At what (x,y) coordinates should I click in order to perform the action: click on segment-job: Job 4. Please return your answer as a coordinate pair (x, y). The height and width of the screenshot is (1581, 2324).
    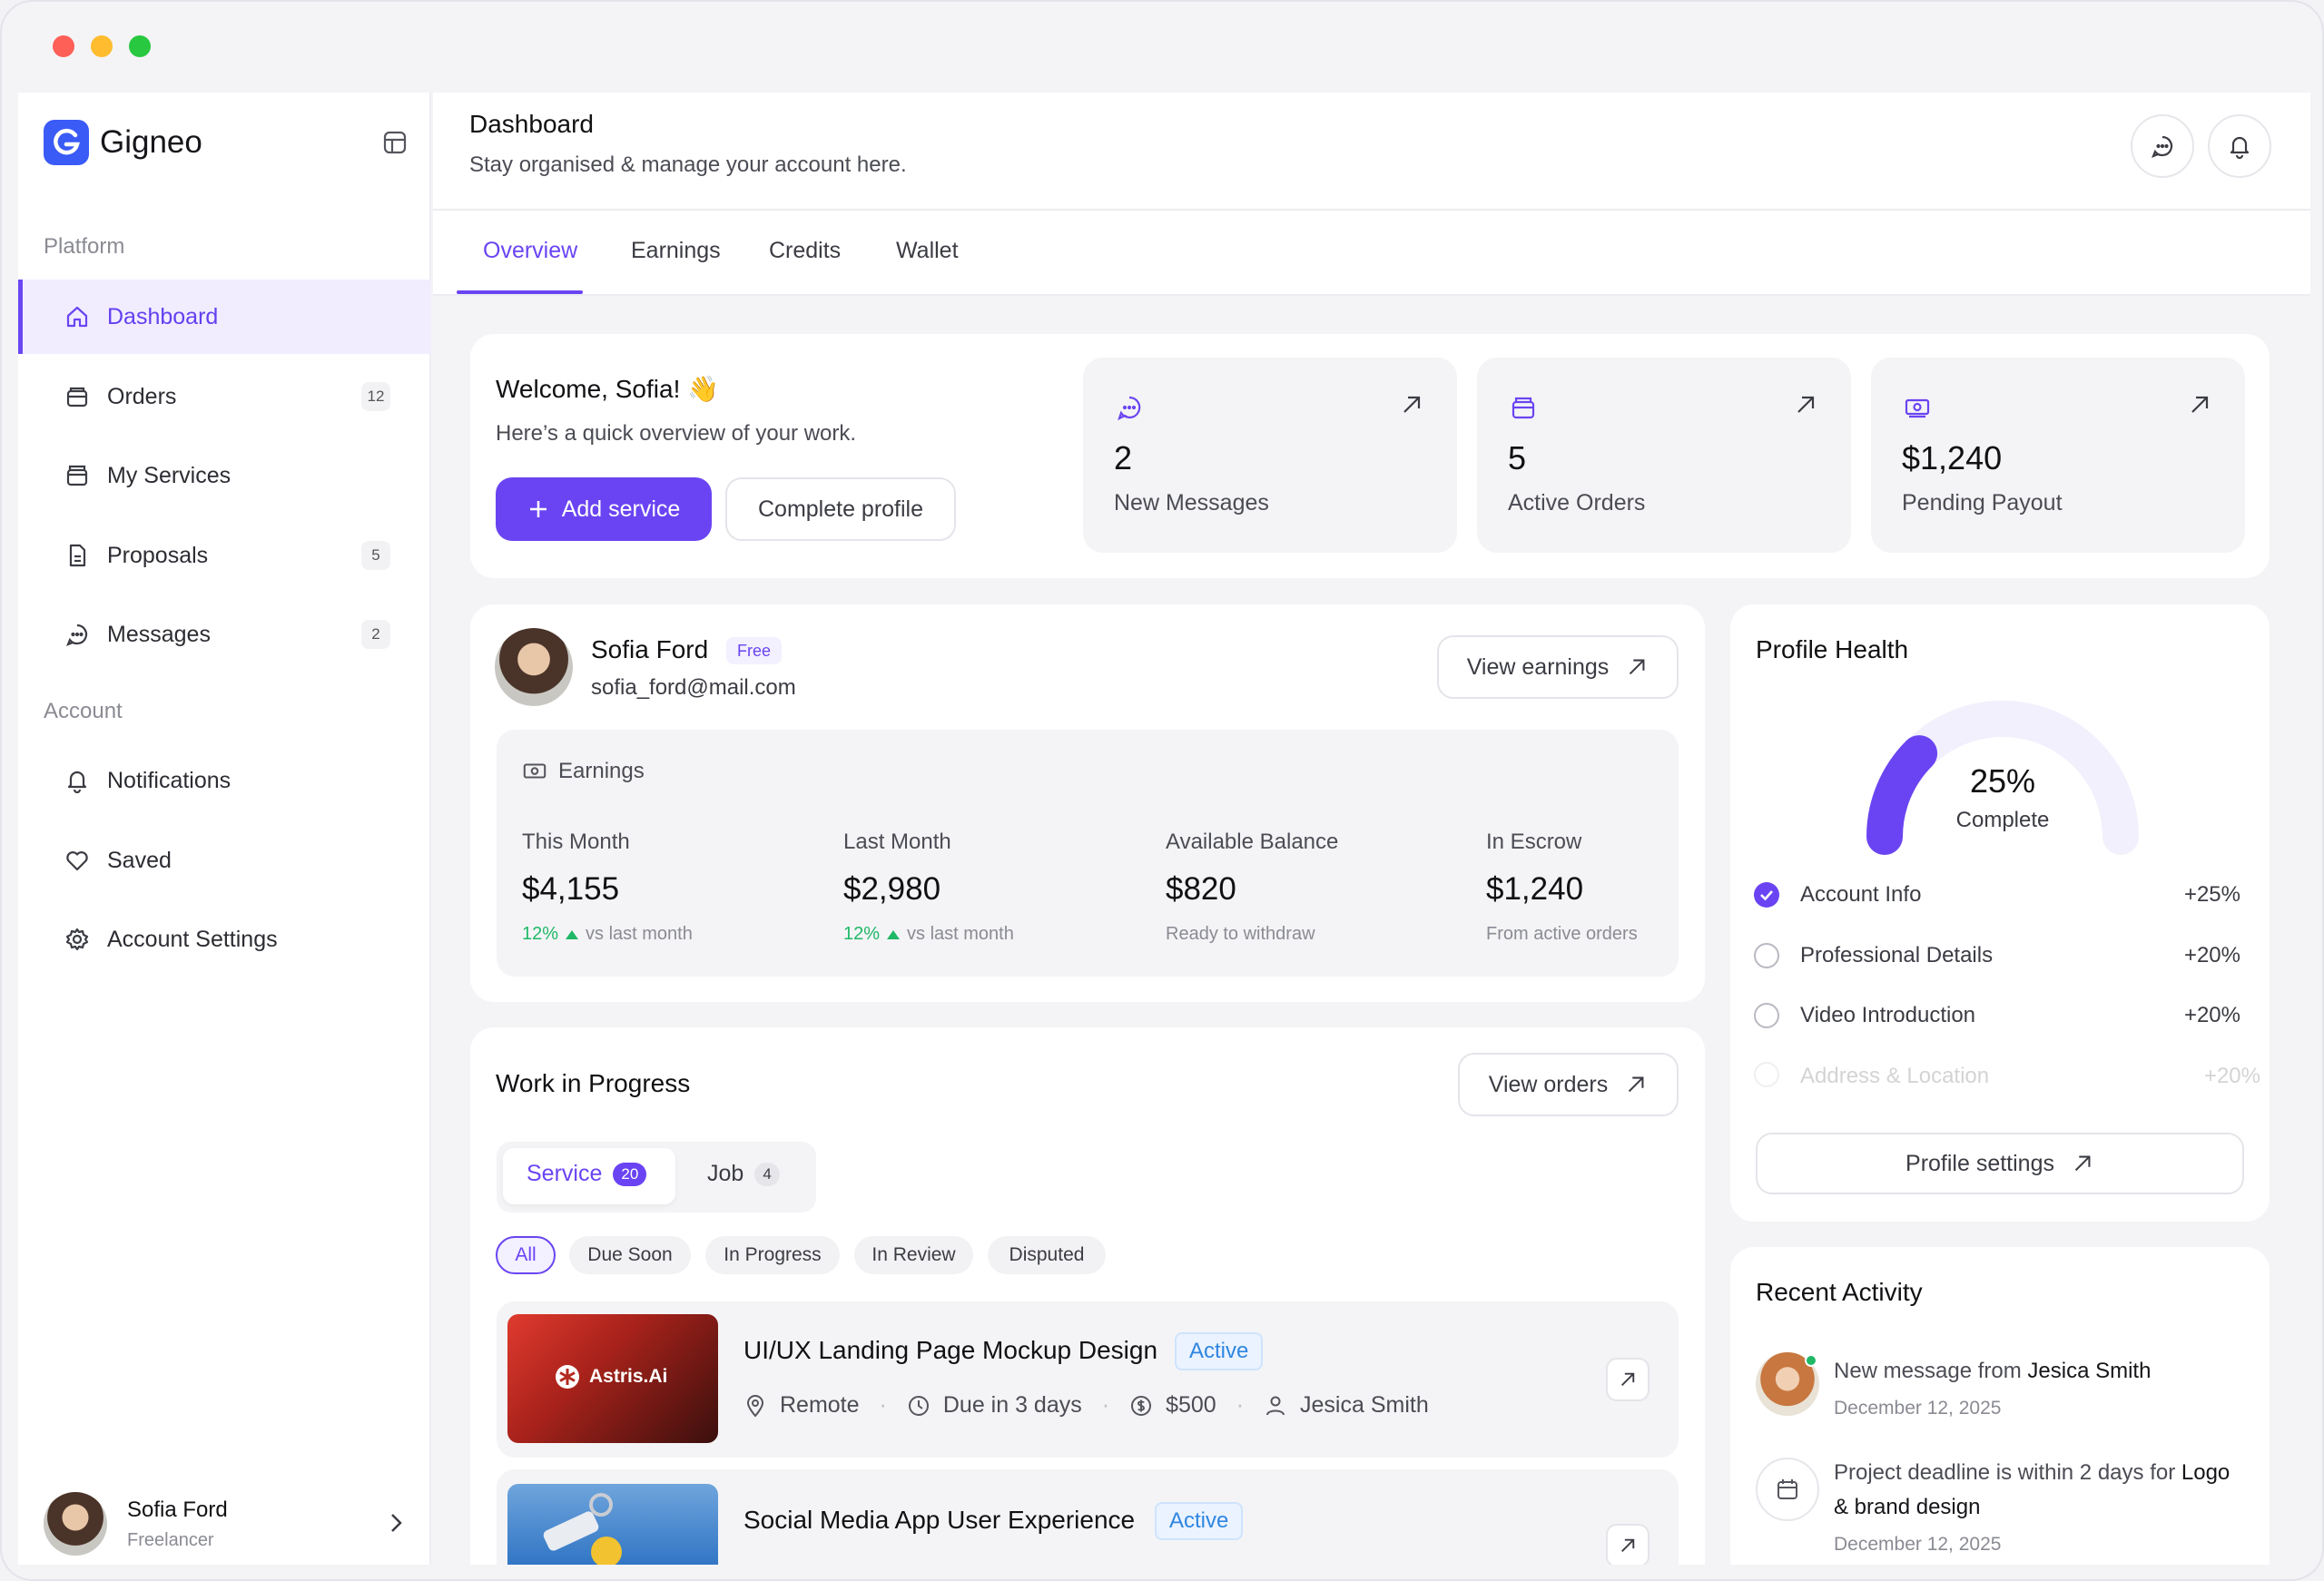
    Looking at the image, I should click on (743, 1174).